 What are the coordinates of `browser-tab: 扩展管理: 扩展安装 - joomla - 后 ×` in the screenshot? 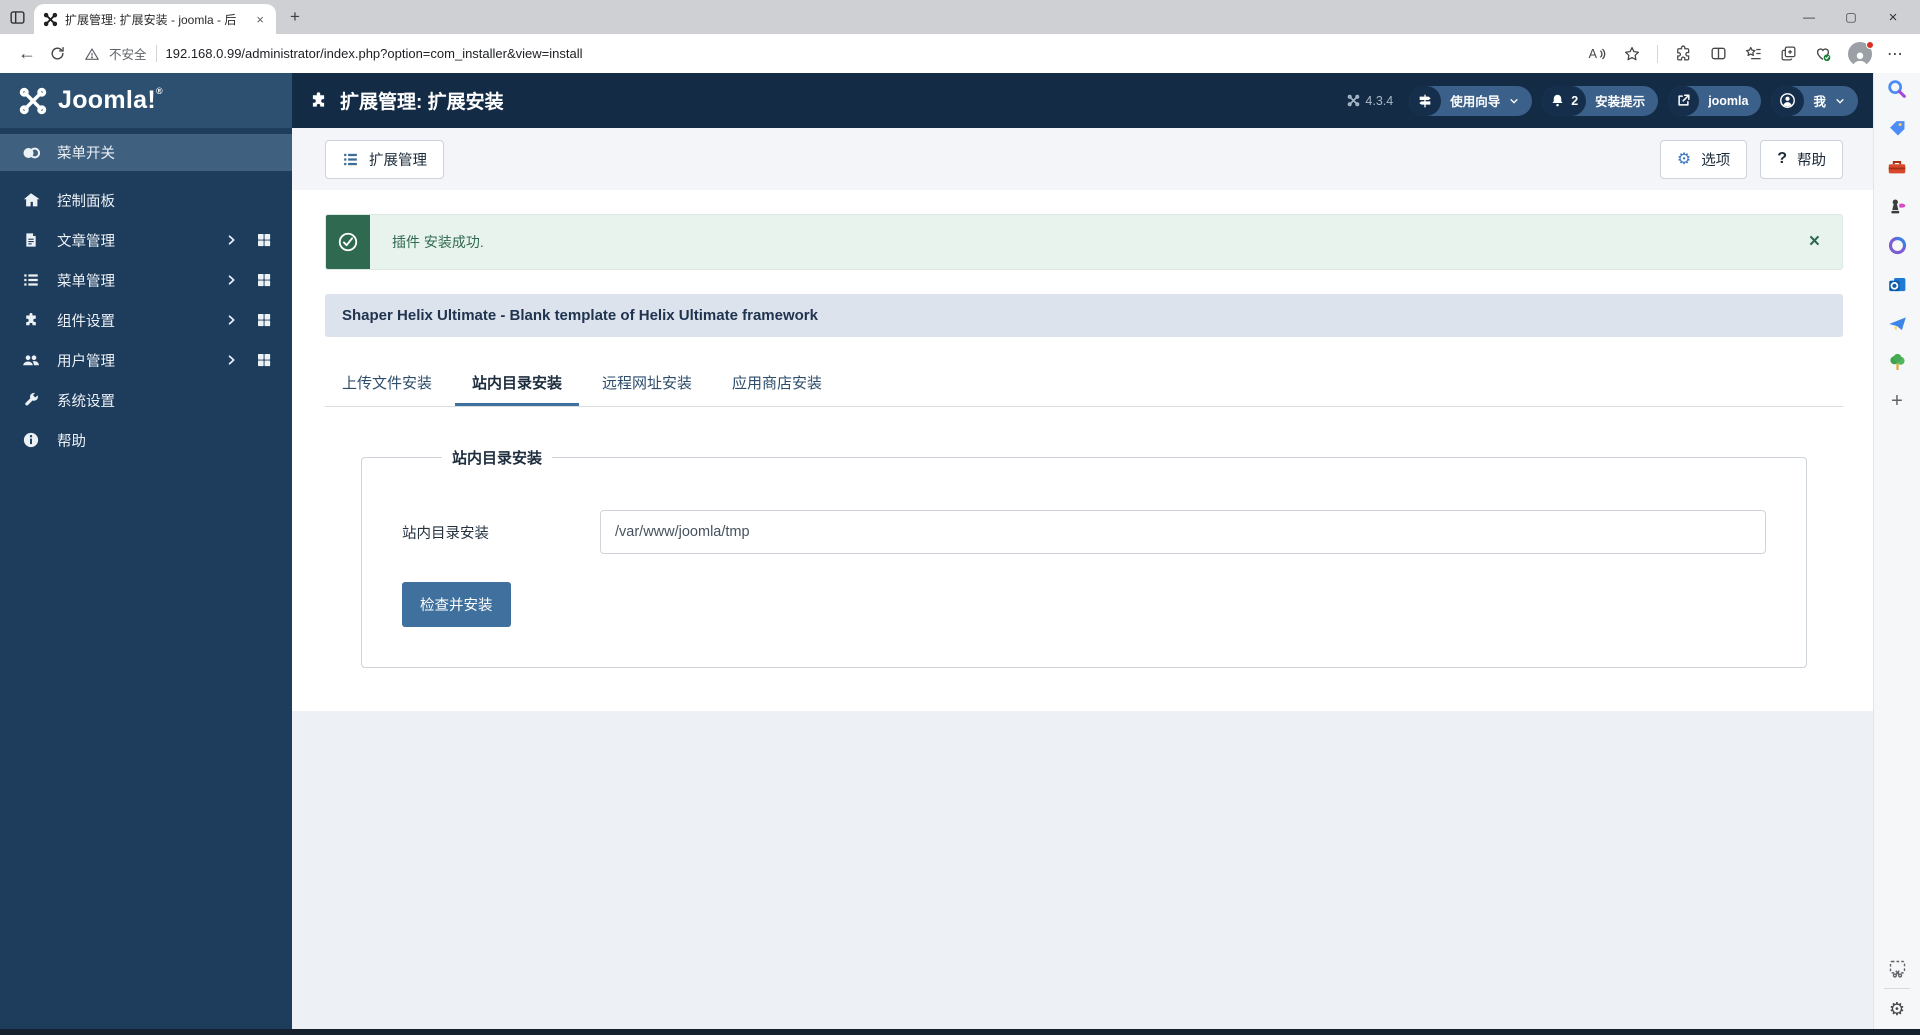 It's located at (155, 19).